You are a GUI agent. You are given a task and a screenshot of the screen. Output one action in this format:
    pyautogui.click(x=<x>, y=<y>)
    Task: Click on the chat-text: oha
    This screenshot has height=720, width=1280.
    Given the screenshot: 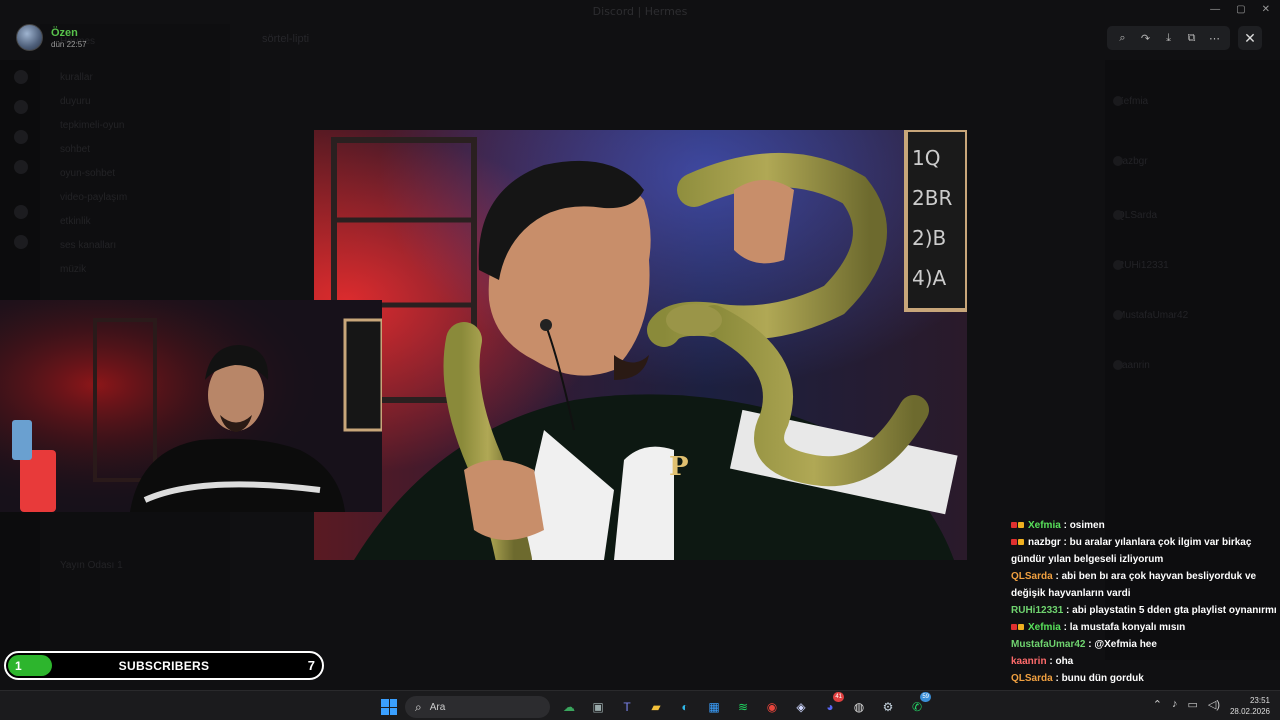 What is the action you would take?
    pyautogui.click(x=1064, y=661)
    